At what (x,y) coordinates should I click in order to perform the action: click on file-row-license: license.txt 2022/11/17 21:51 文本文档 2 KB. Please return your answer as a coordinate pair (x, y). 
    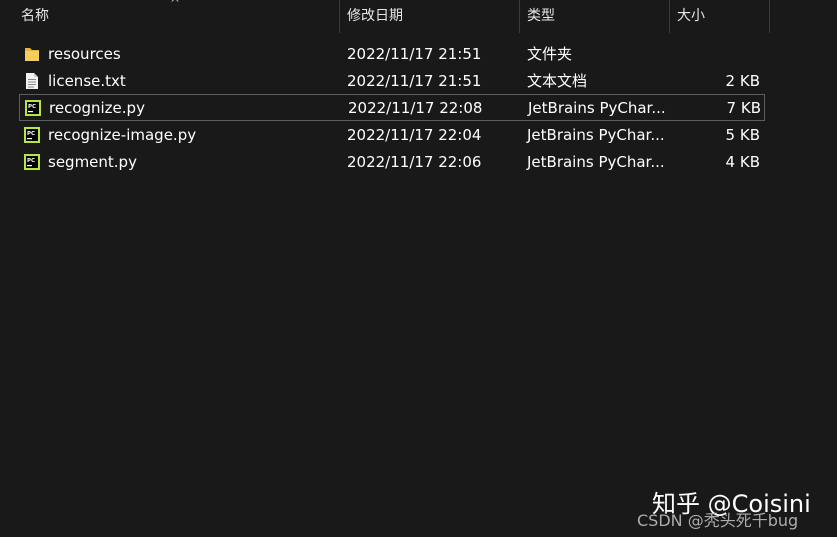
    Looking at the image, I should click on (392, 81).